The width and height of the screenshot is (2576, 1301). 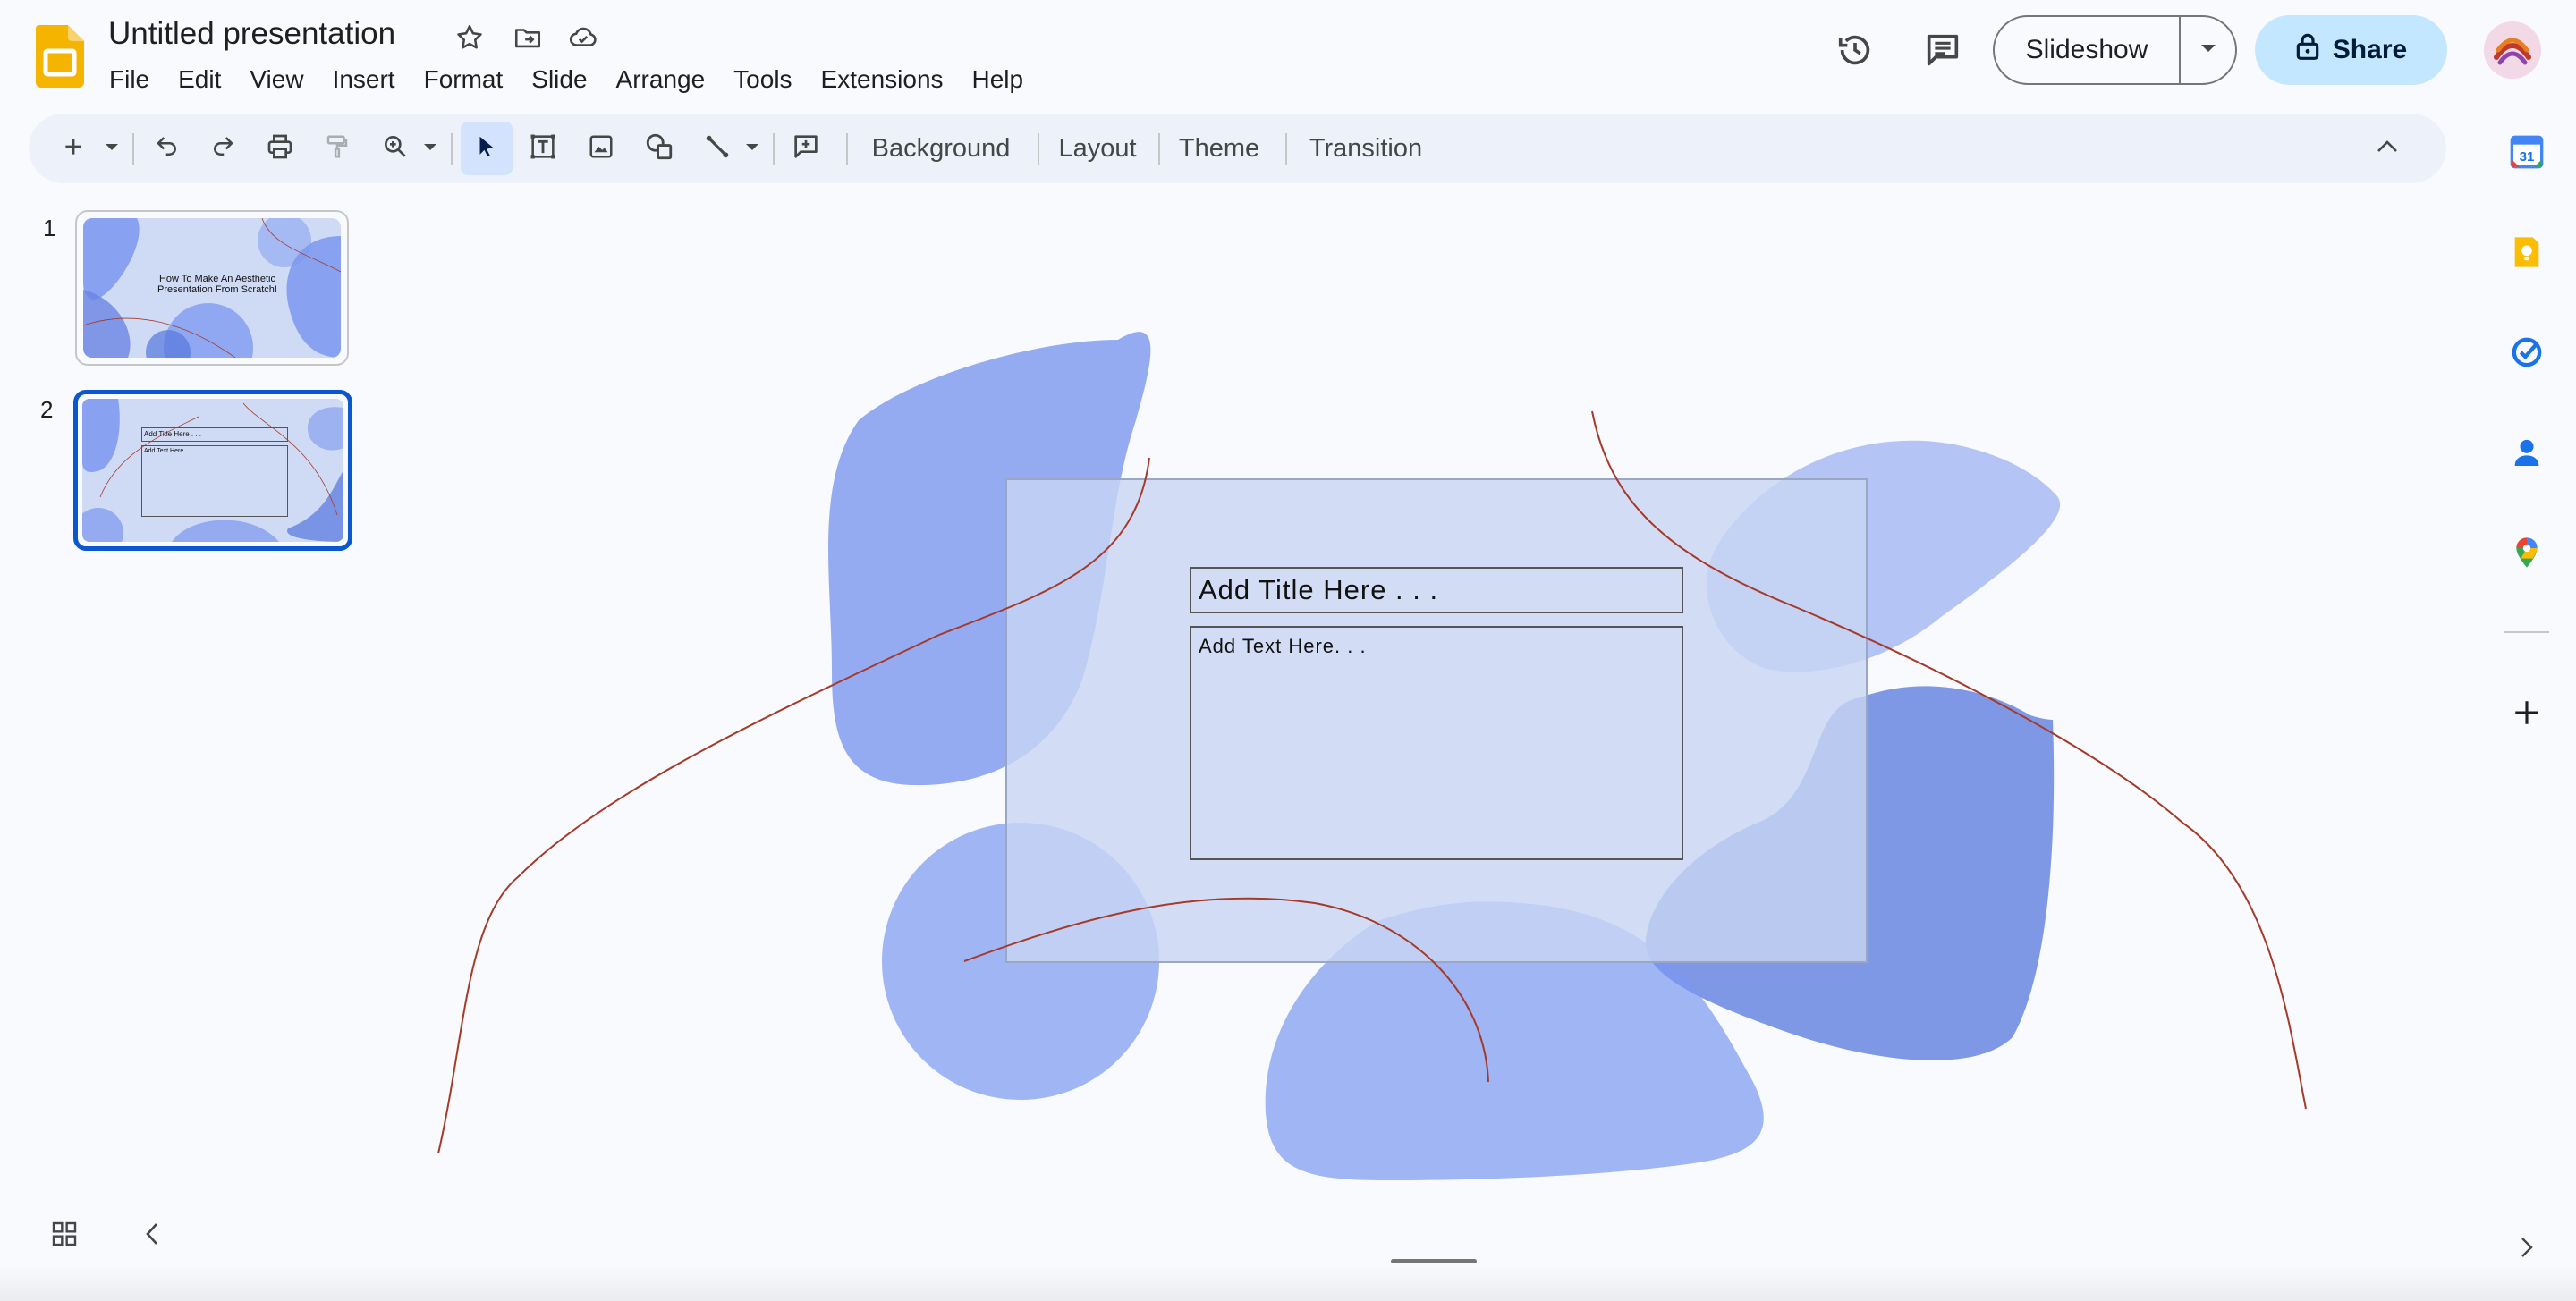 What do you see at coordinates (2526, 632) in the screenshot?
I see `side-panel-divider` at bounding box center [2526, 632].